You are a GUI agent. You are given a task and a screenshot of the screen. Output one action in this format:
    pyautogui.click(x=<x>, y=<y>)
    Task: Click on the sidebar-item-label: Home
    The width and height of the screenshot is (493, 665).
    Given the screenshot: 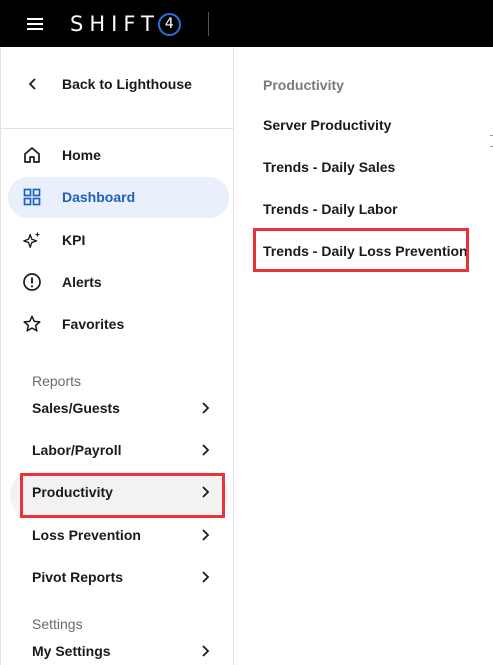 What is the action you would take?
    pyautogui.click(x=81, y=155)
    